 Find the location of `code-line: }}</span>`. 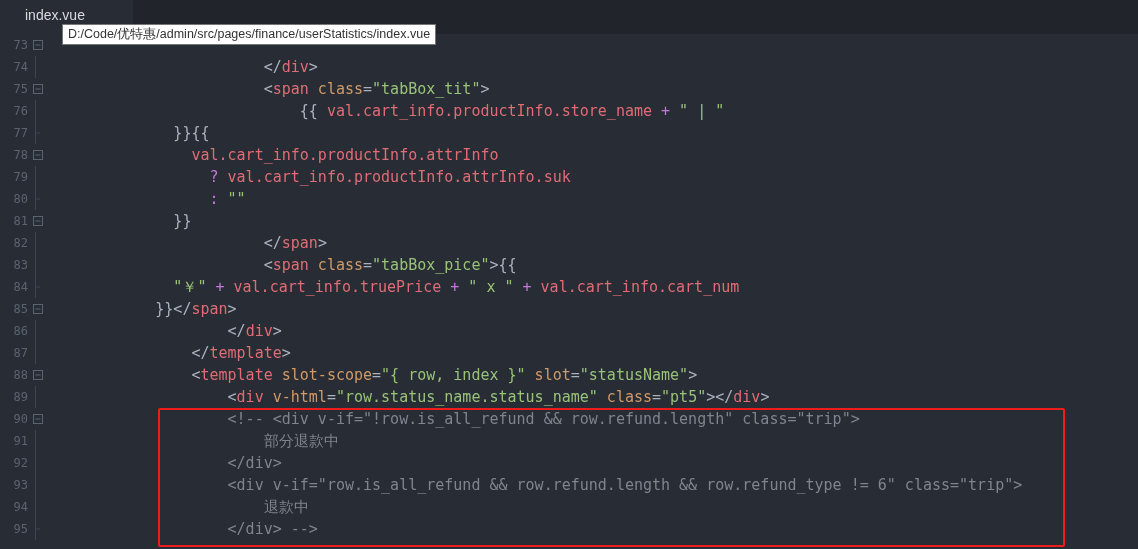

code-line: }}</span> is located at coordinates (195, 309).